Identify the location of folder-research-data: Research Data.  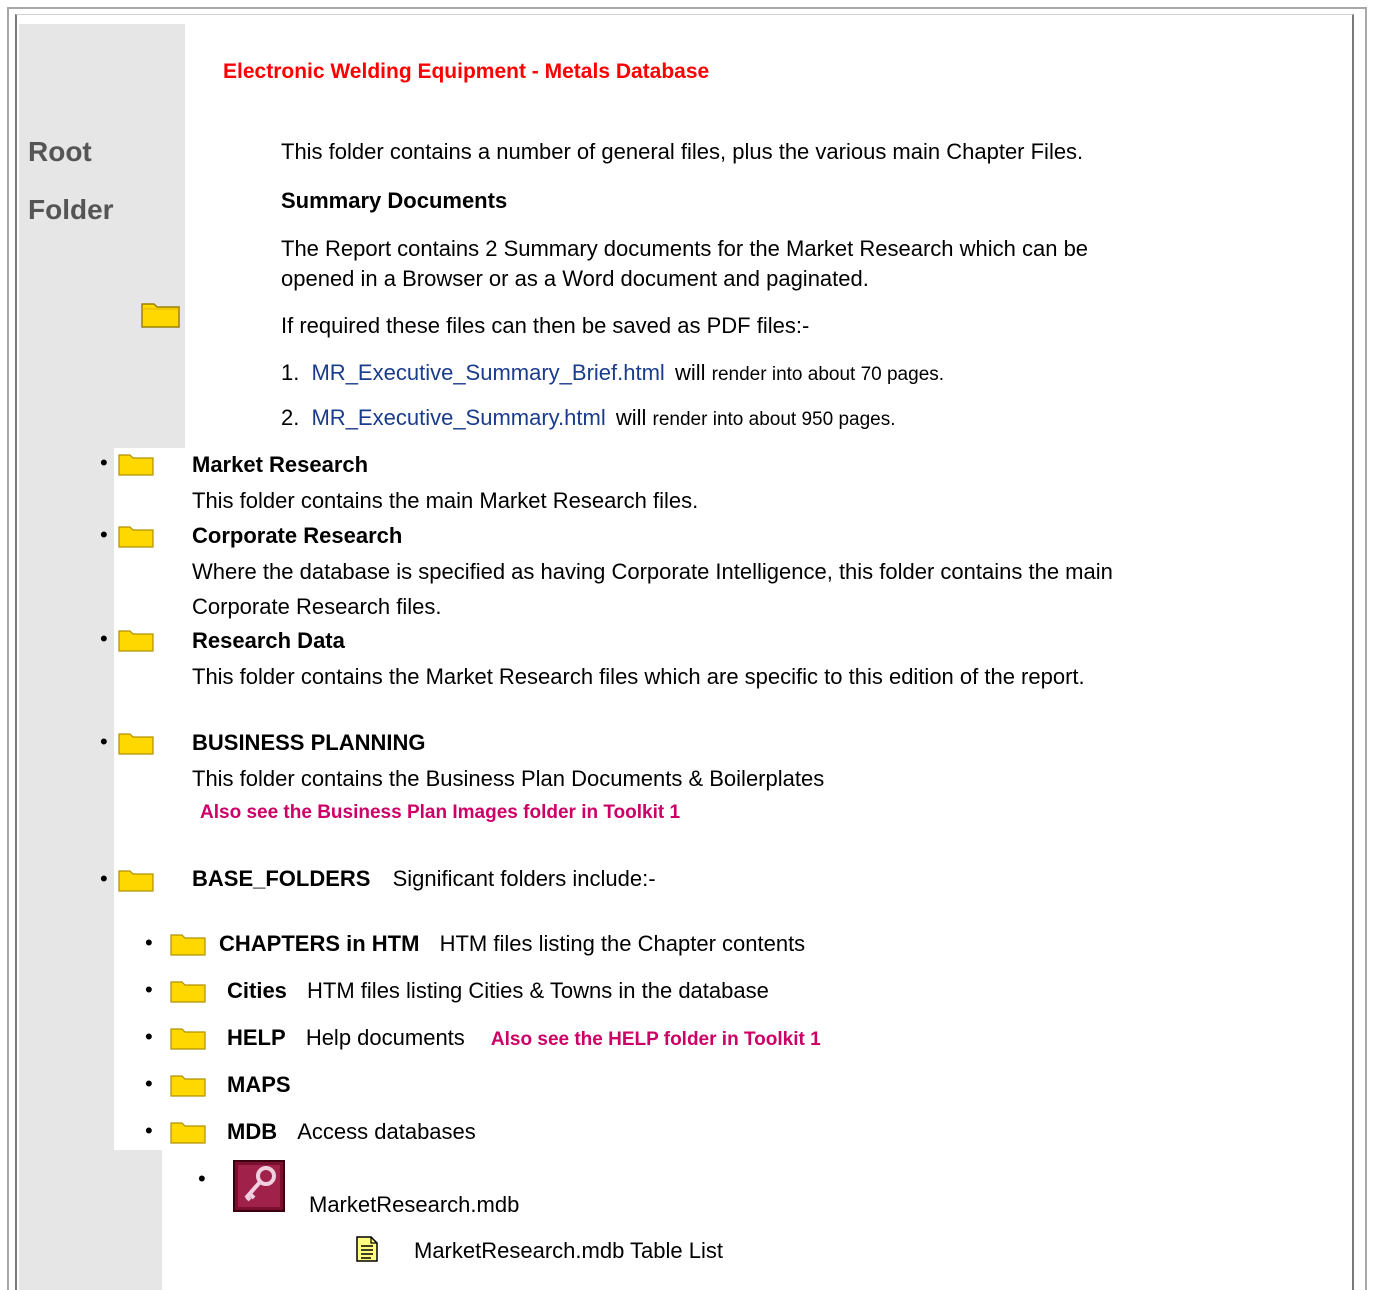
(268, 641).